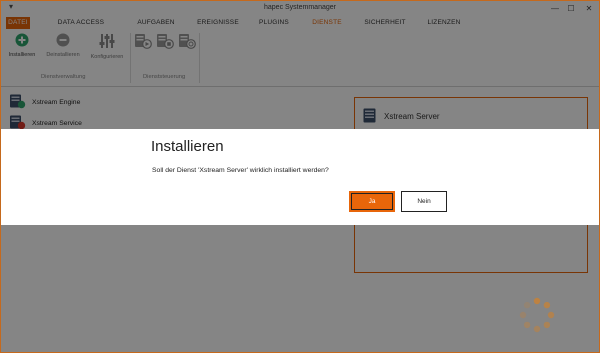 Image resolution: width=600 pixels, height=353 pixels. What do you see at coordinates (187, 146) in the screenshot?
I see `dialog-title: Installieren` at bounding box center [187, 146].